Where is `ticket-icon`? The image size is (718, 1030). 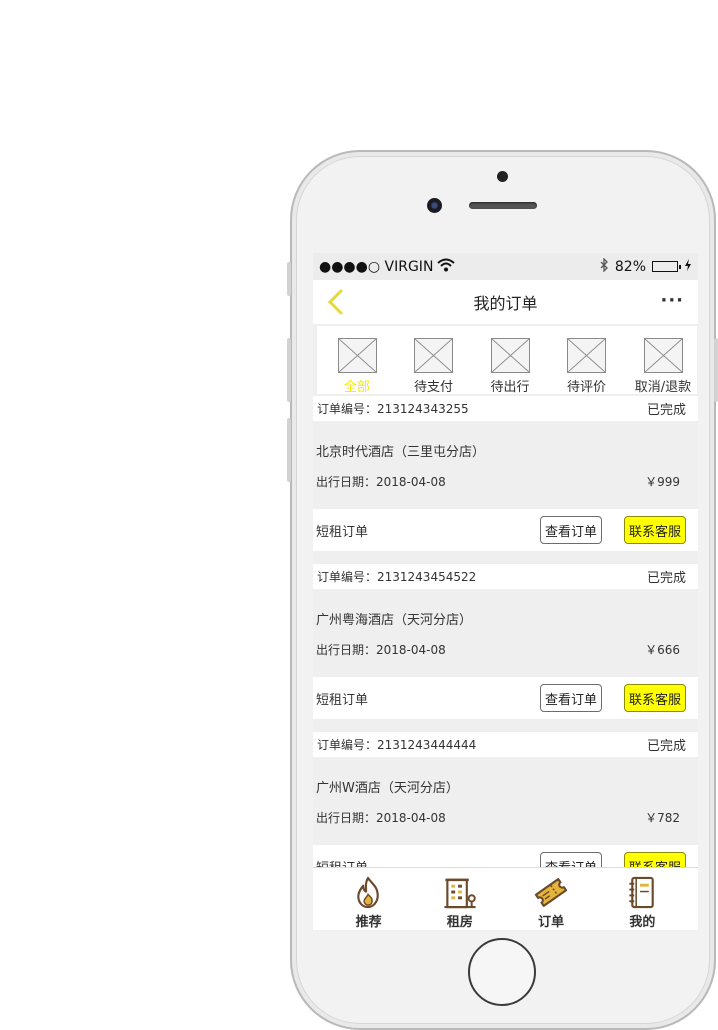 ticket-icon is located at coordinates (551, 892).